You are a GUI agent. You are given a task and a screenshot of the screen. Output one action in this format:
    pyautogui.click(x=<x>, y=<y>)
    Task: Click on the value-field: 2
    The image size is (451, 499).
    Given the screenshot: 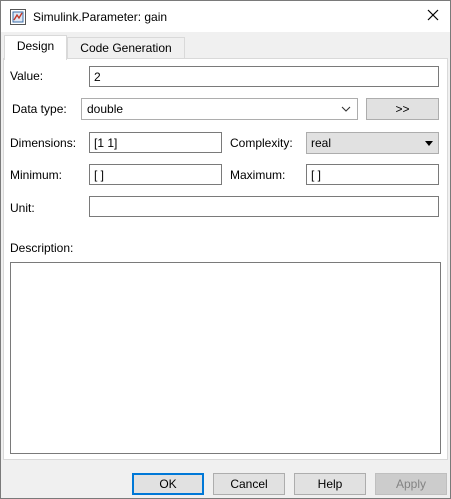 What is the action you would take?
    pyautogui.click(x=264, y=76)
    